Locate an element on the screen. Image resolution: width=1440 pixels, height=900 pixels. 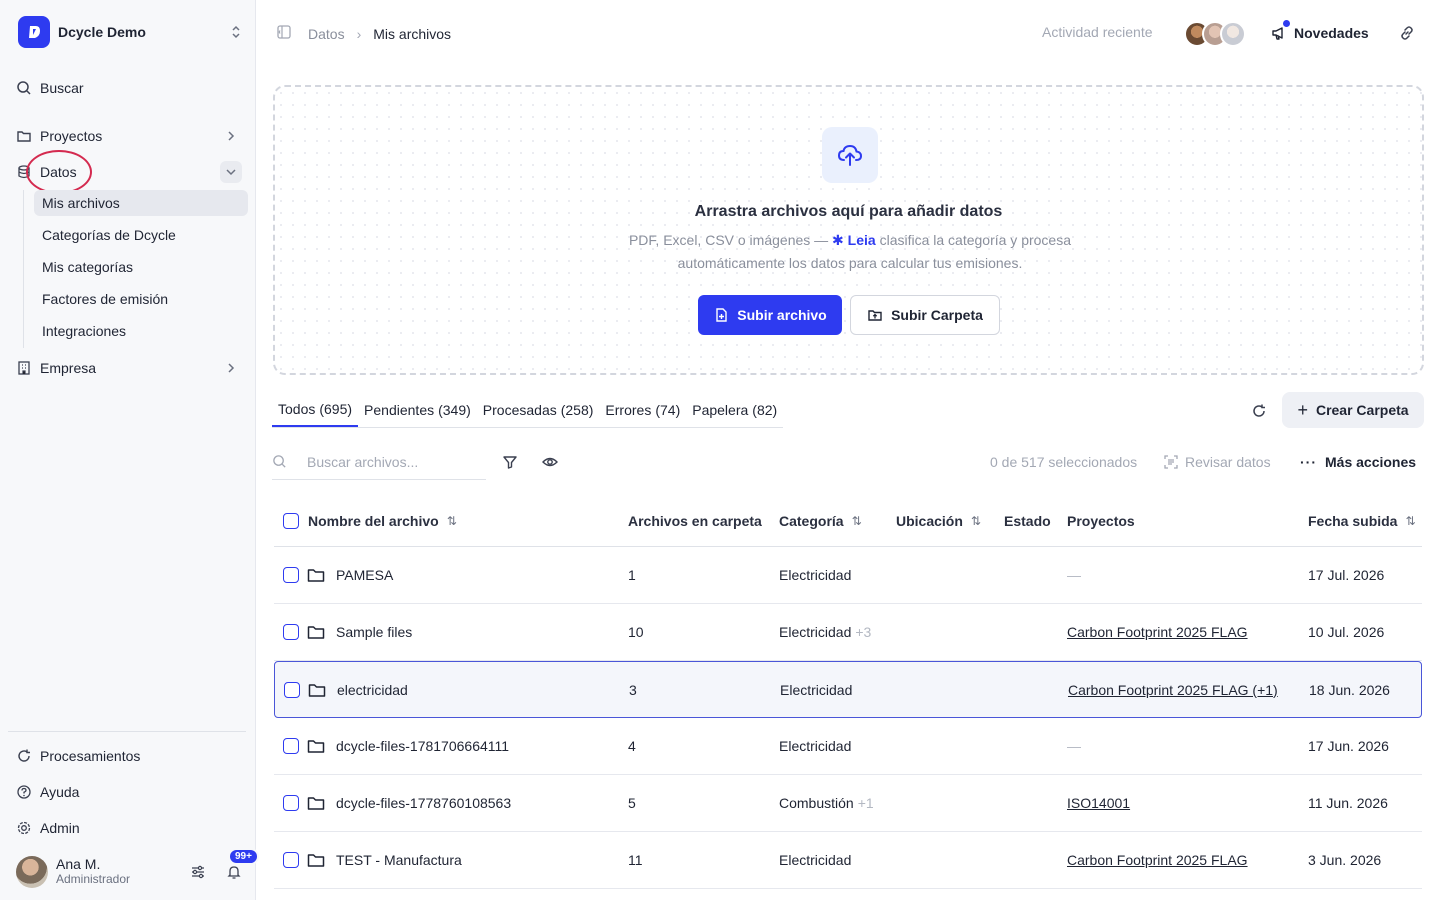
sidebar-item-admin: Admin is located at coordinates (130, 828).